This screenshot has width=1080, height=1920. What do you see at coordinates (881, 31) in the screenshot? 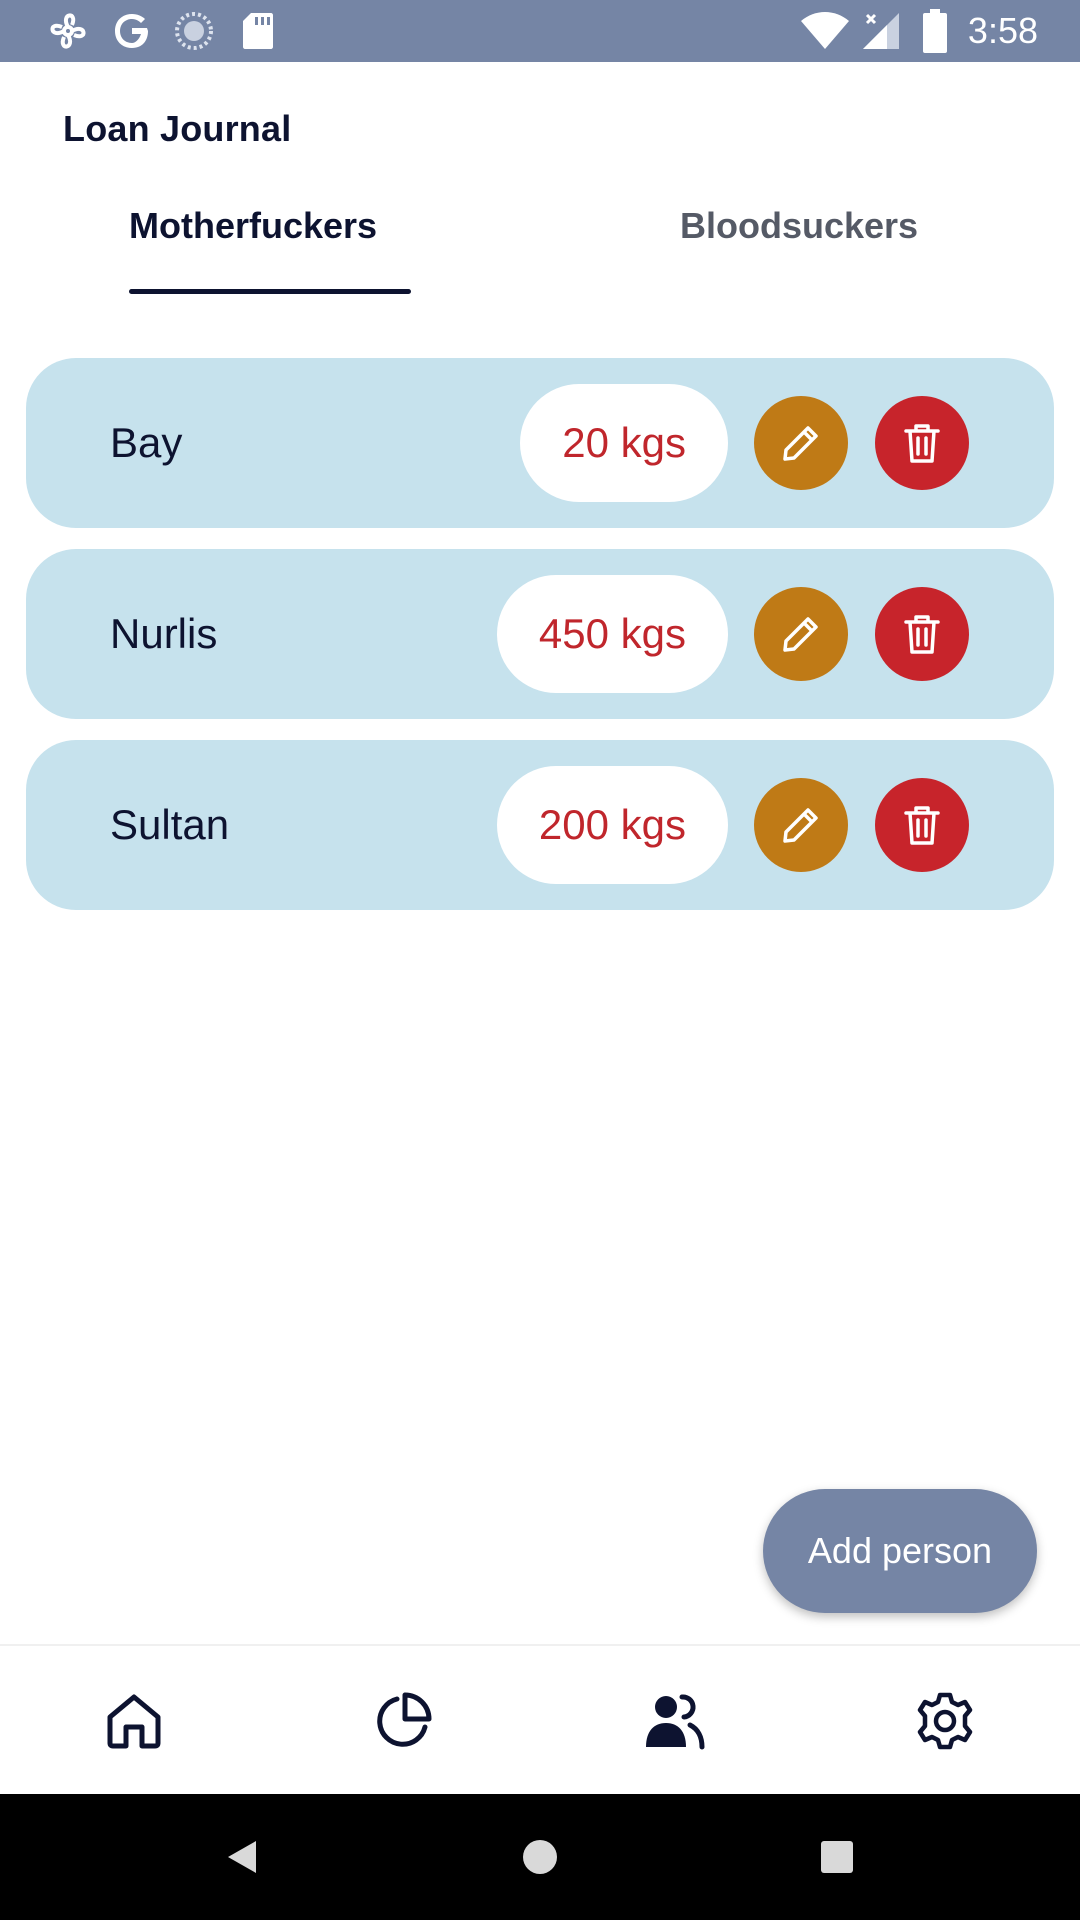
I see `signal-icon` at bounding box center [881, 31].